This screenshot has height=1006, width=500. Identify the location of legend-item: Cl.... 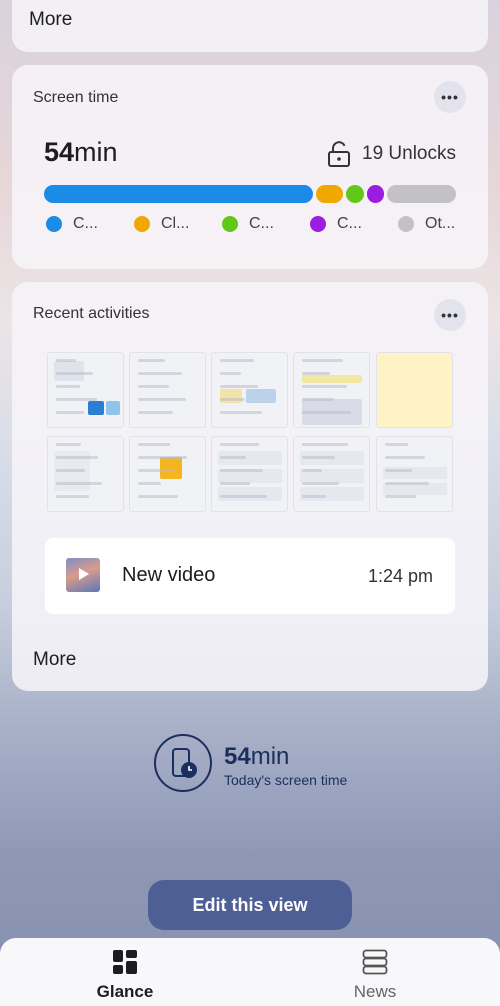
(161, 224).